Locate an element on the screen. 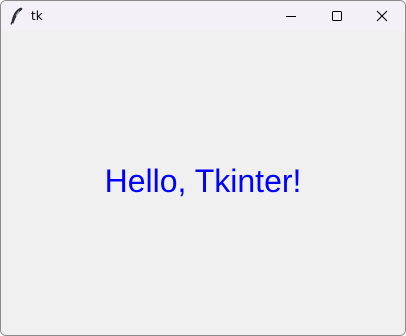 This screenshot has width=406, height=336. minimize-button is located at coordinates (291, 16).